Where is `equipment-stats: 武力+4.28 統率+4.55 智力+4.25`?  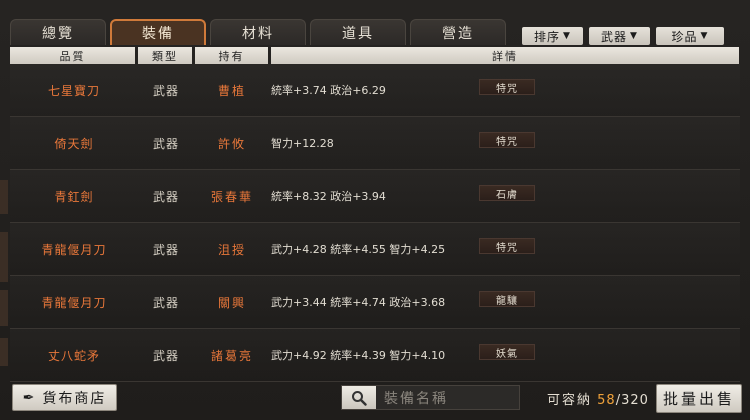
equipment-stats: 武力+4.28 統率+4.55 智力+4.25 is located at coordinates (358, 249).